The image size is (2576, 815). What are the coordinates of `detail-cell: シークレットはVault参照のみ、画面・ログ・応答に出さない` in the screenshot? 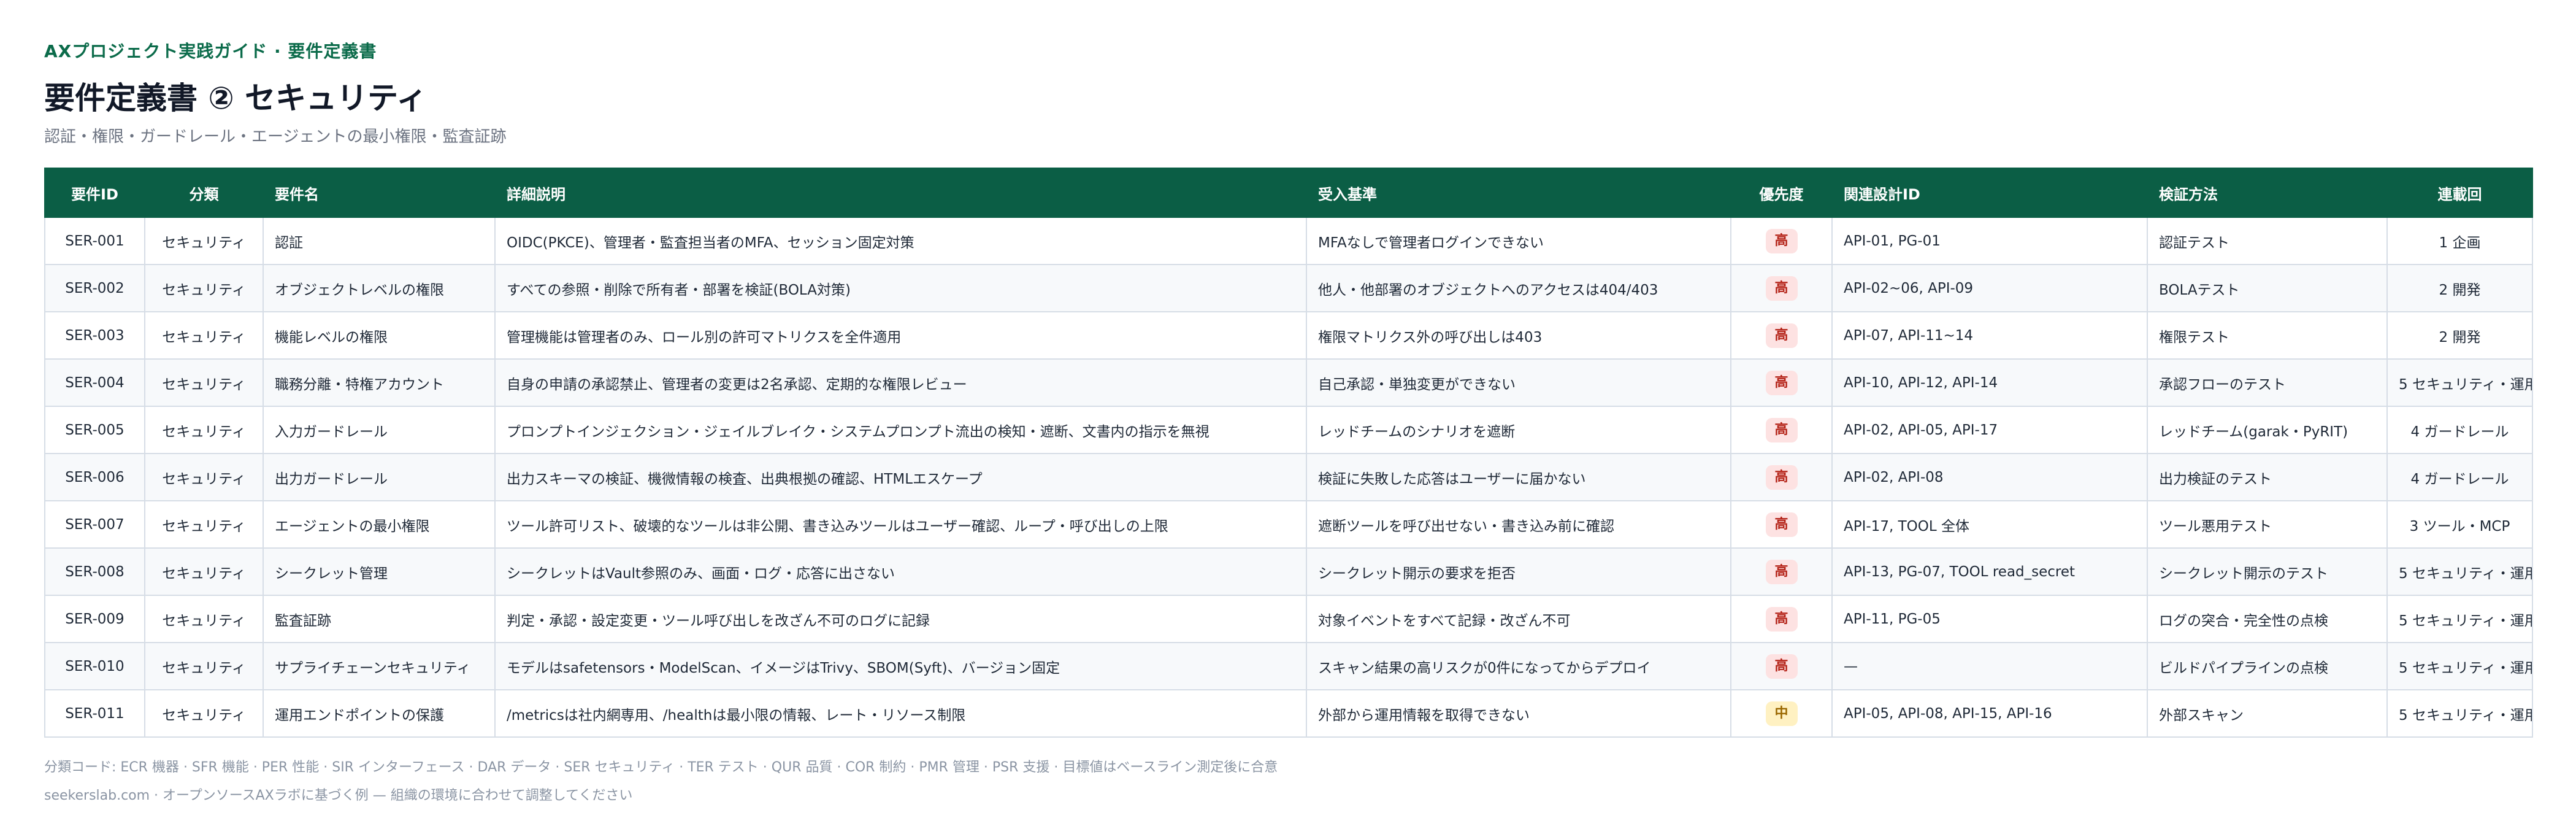 It's located at (900, 571).